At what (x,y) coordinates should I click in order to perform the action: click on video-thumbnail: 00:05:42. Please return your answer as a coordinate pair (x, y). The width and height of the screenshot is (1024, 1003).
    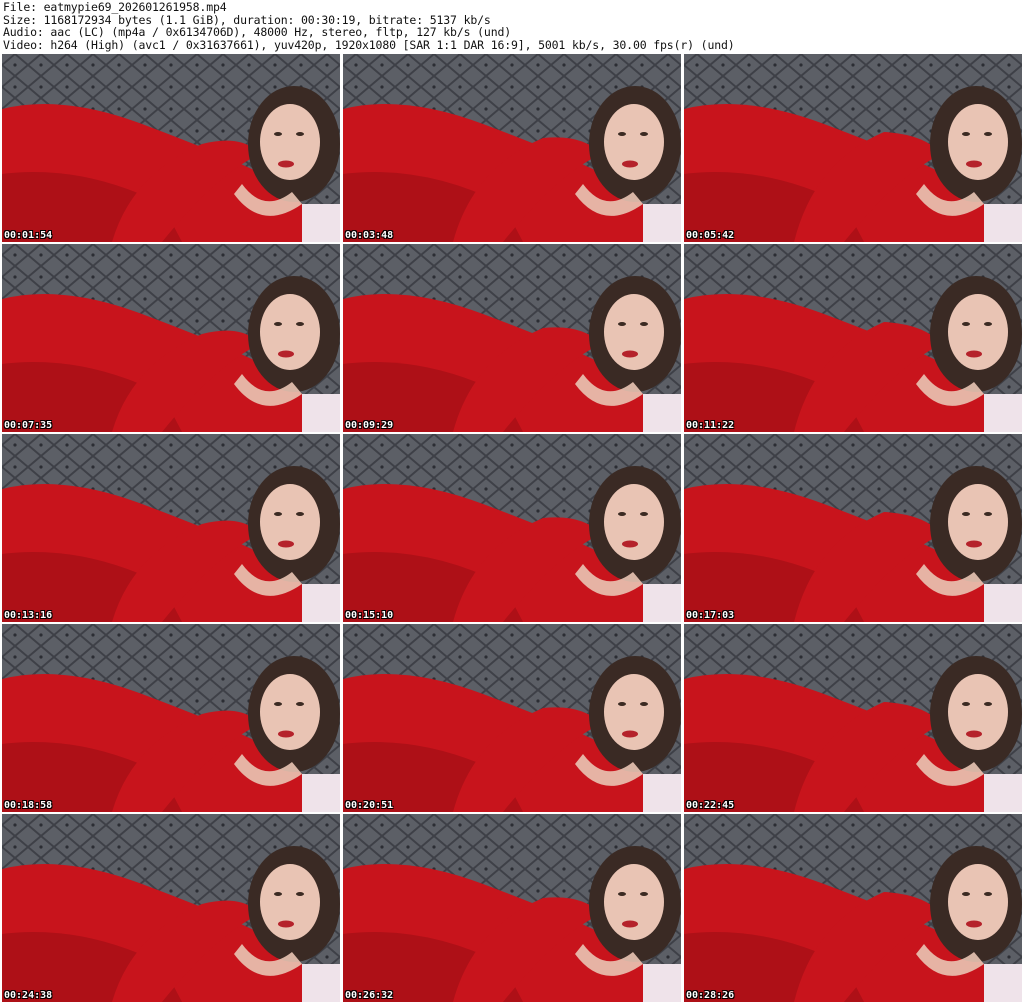
    Looking at the image, I should click on (853, 148).